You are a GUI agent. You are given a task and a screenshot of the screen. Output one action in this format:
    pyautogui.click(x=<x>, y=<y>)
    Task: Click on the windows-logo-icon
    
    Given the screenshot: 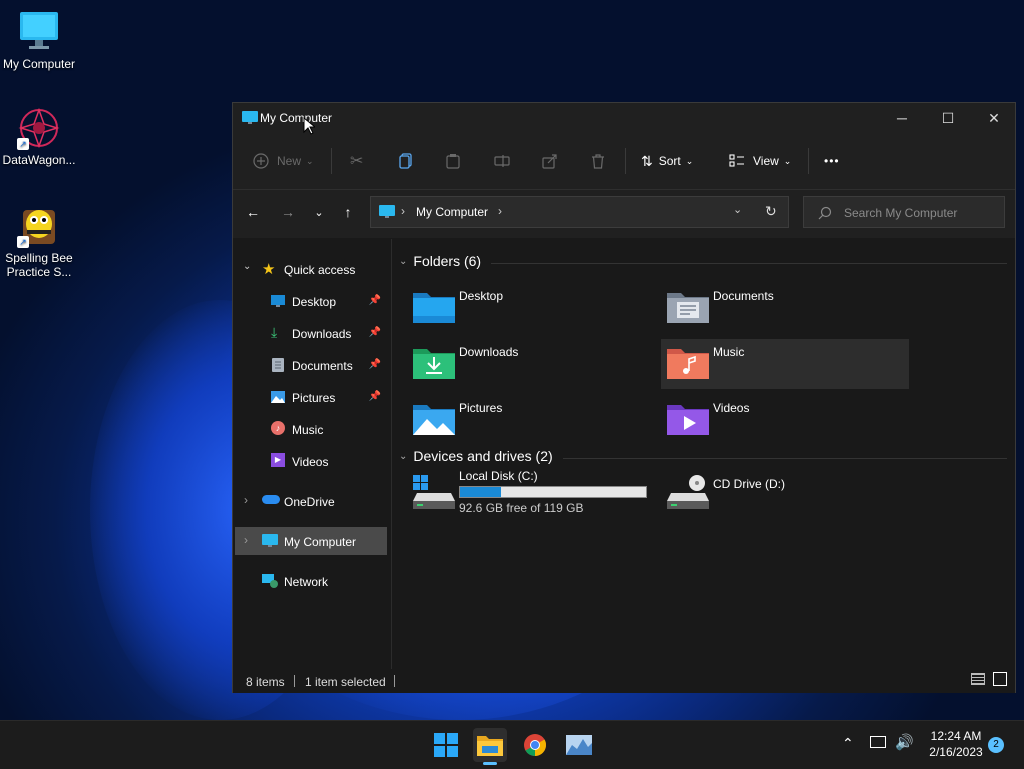 What is the action you would take?
    pyautogui.click(x=446, y=745)
    